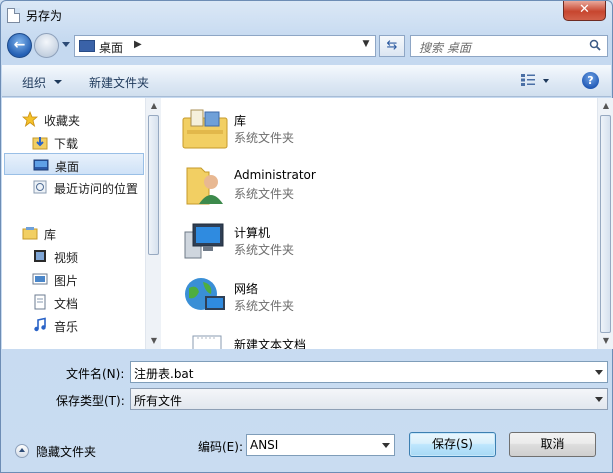  I want to click on download-folder-icon, so click(40, 143).